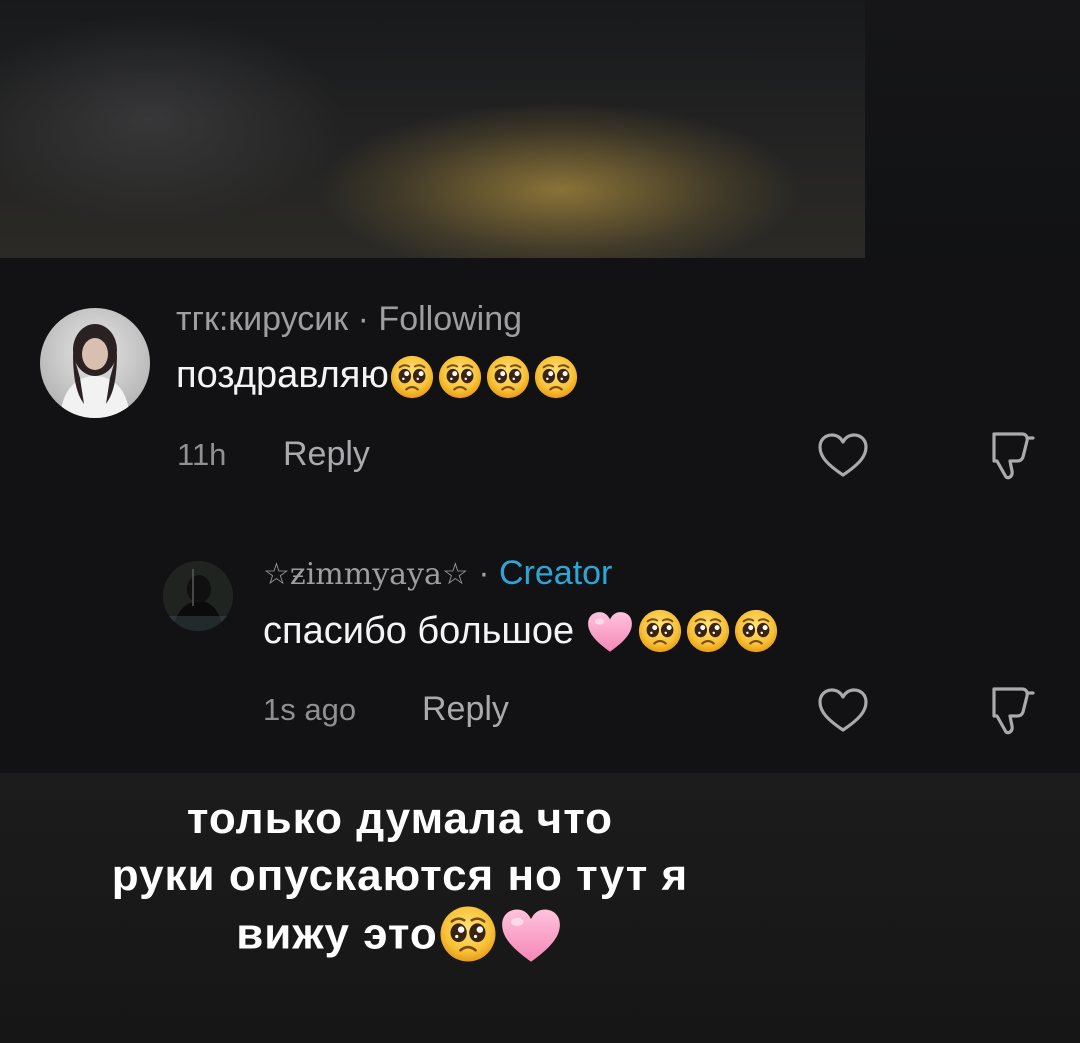 The image size is (1080, 1043). I want to click on comment-text: поздравляю, so click(377, 377).